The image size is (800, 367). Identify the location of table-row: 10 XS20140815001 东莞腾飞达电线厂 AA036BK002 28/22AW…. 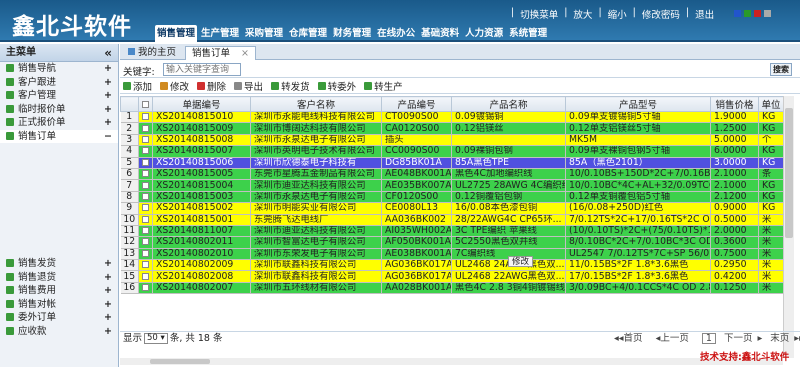
(452, 220).